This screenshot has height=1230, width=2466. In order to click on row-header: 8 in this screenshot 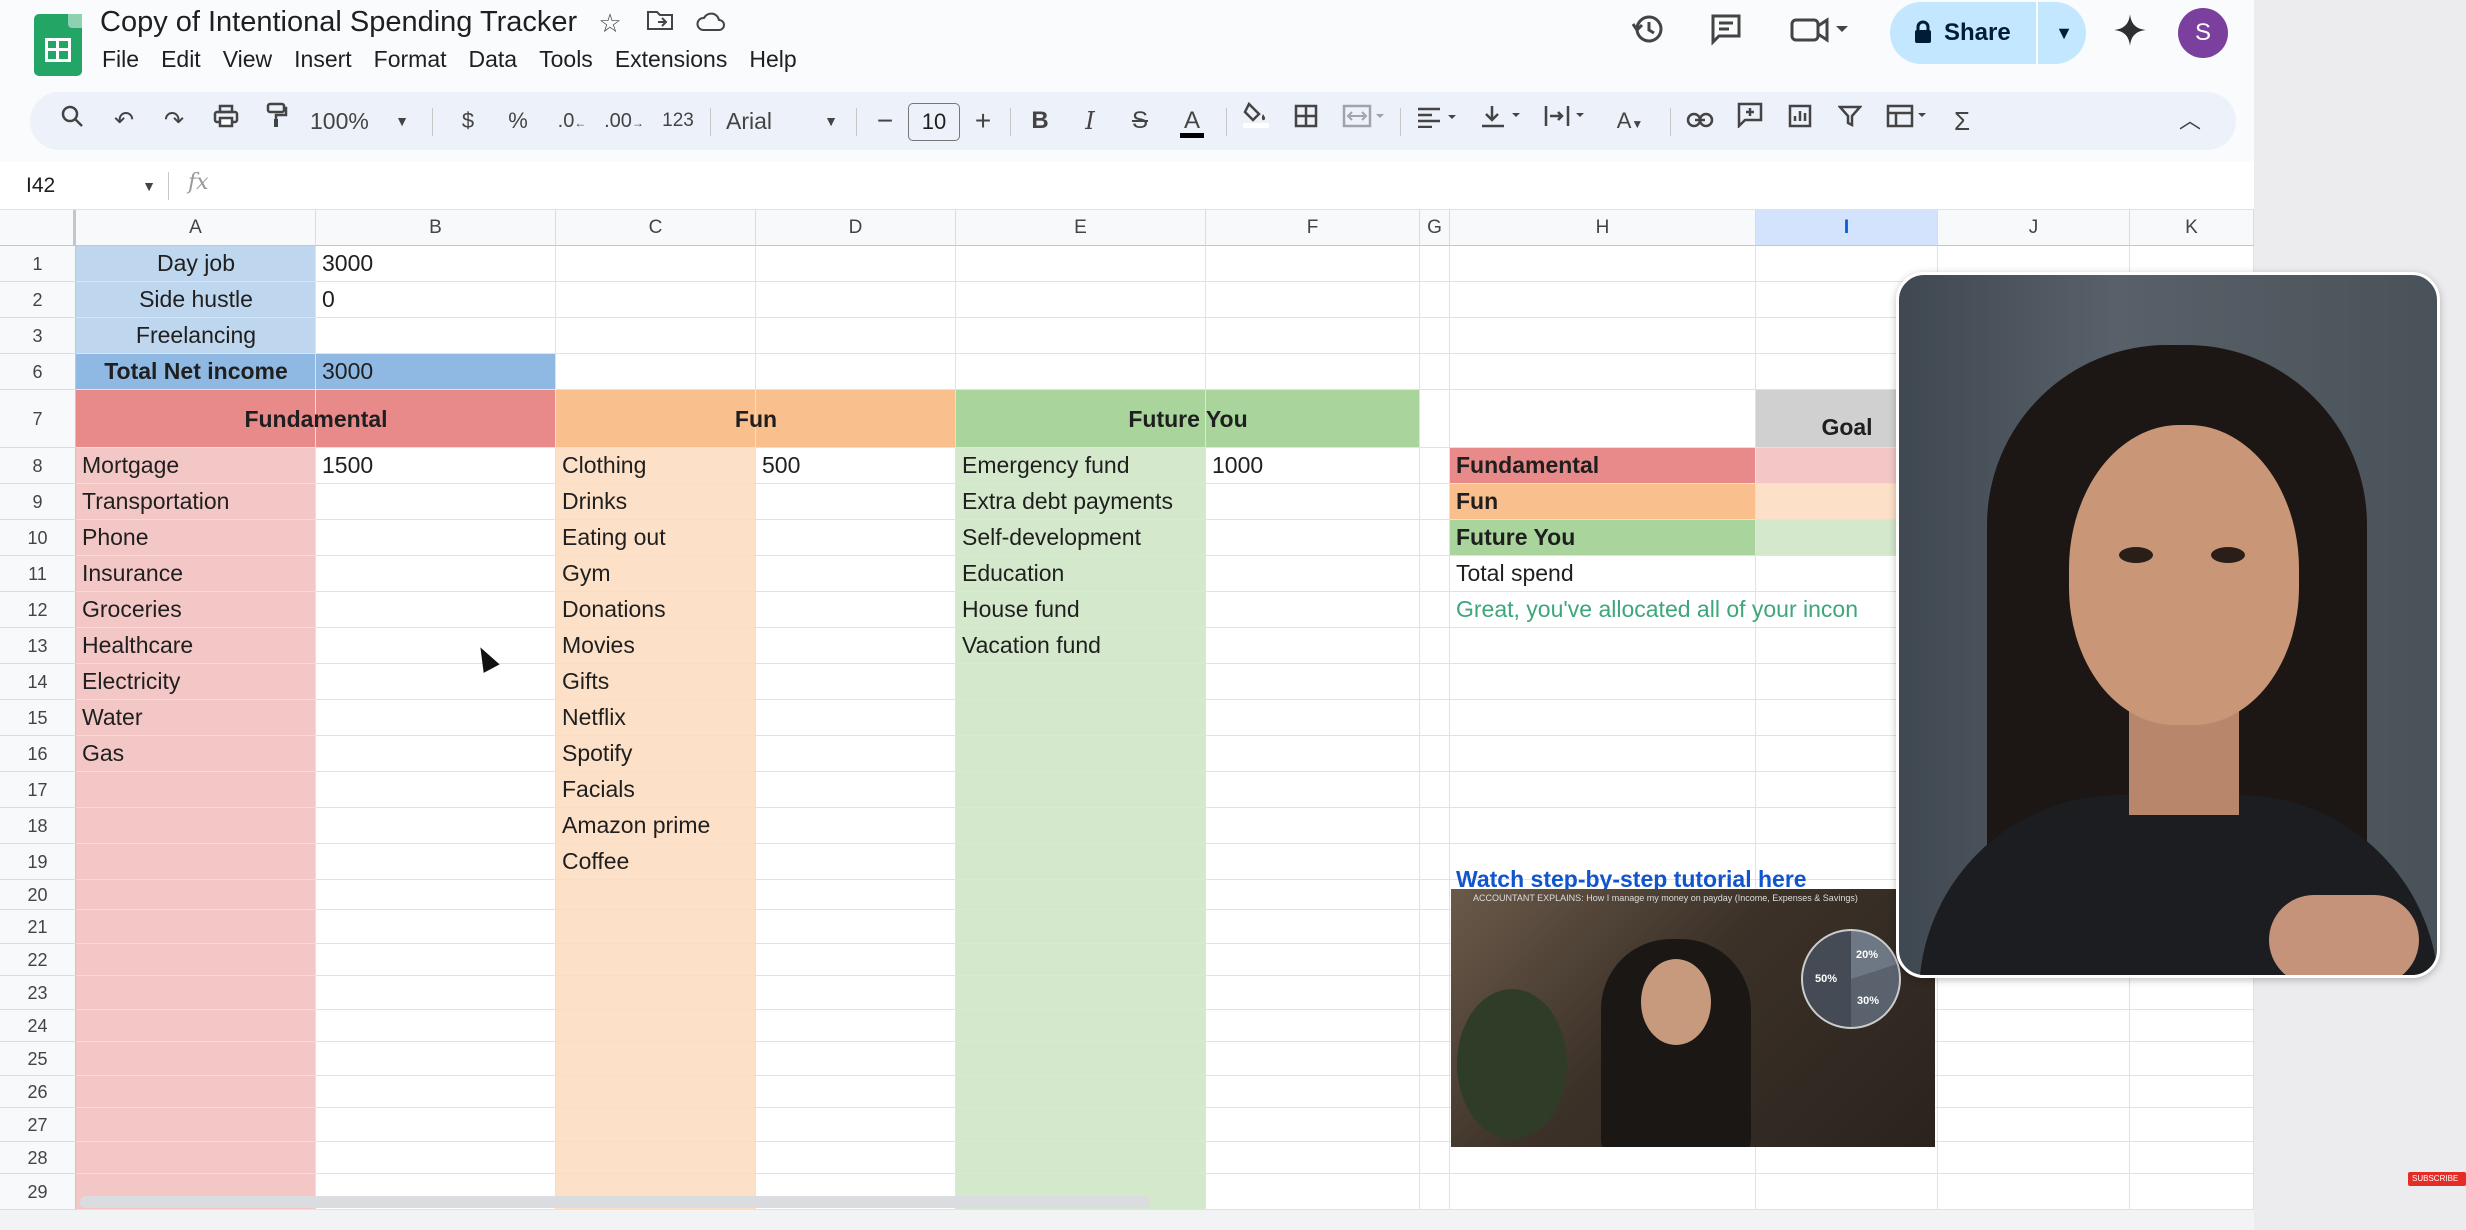, I will do `click(38, 466)`.